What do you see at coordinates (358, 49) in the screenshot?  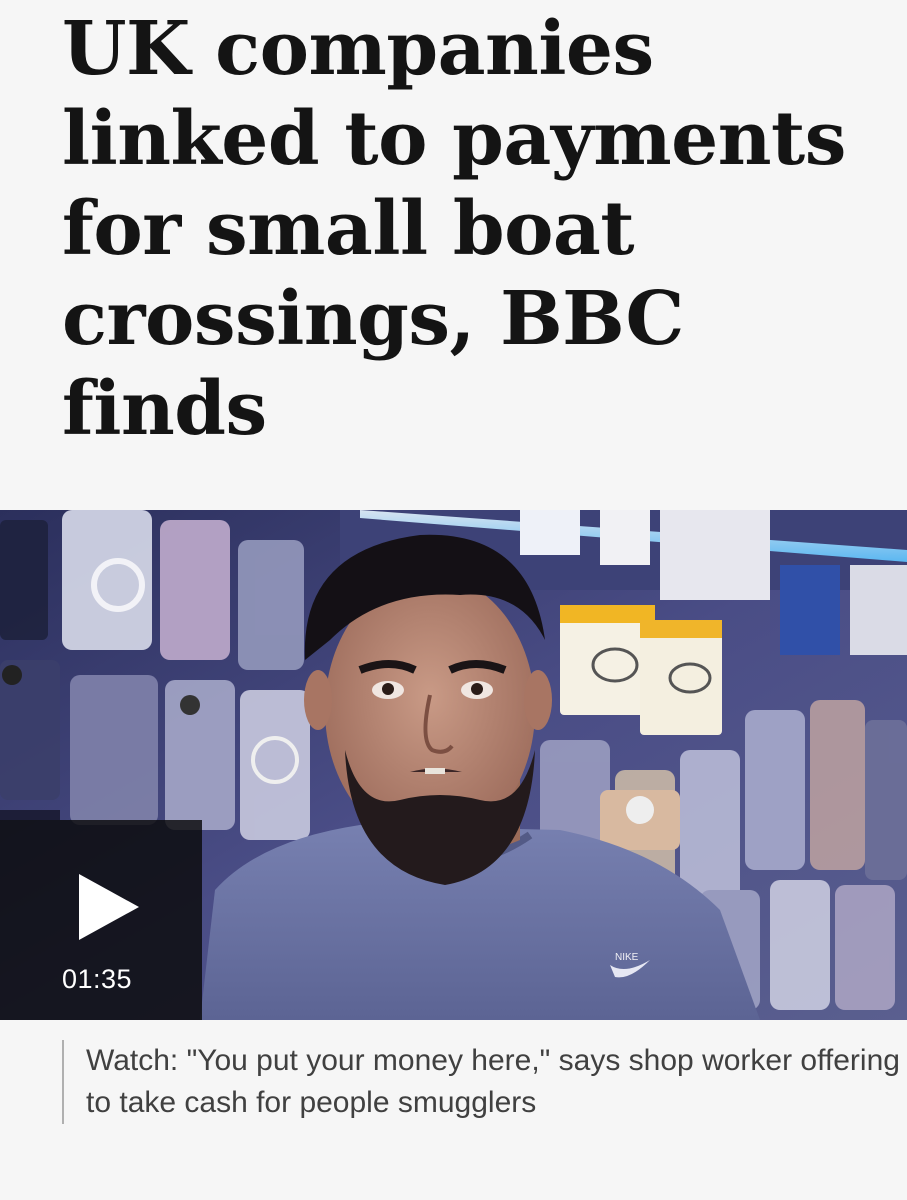 I see `headline-line: UK companies` at bounding box center [358, 49].